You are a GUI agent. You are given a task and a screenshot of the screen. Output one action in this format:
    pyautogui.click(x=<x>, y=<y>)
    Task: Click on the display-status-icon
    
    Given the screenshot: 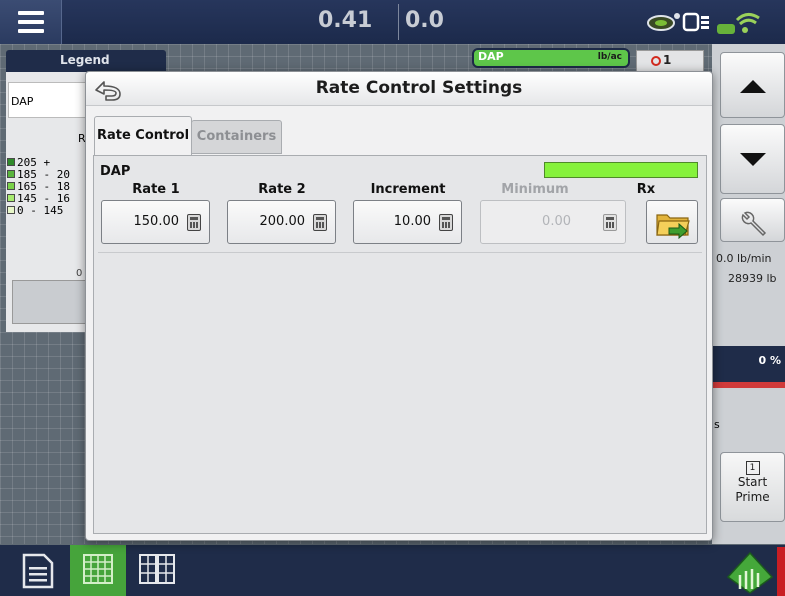 What is the action you would take?
    pyautogui.click(x=695, y=22)
    